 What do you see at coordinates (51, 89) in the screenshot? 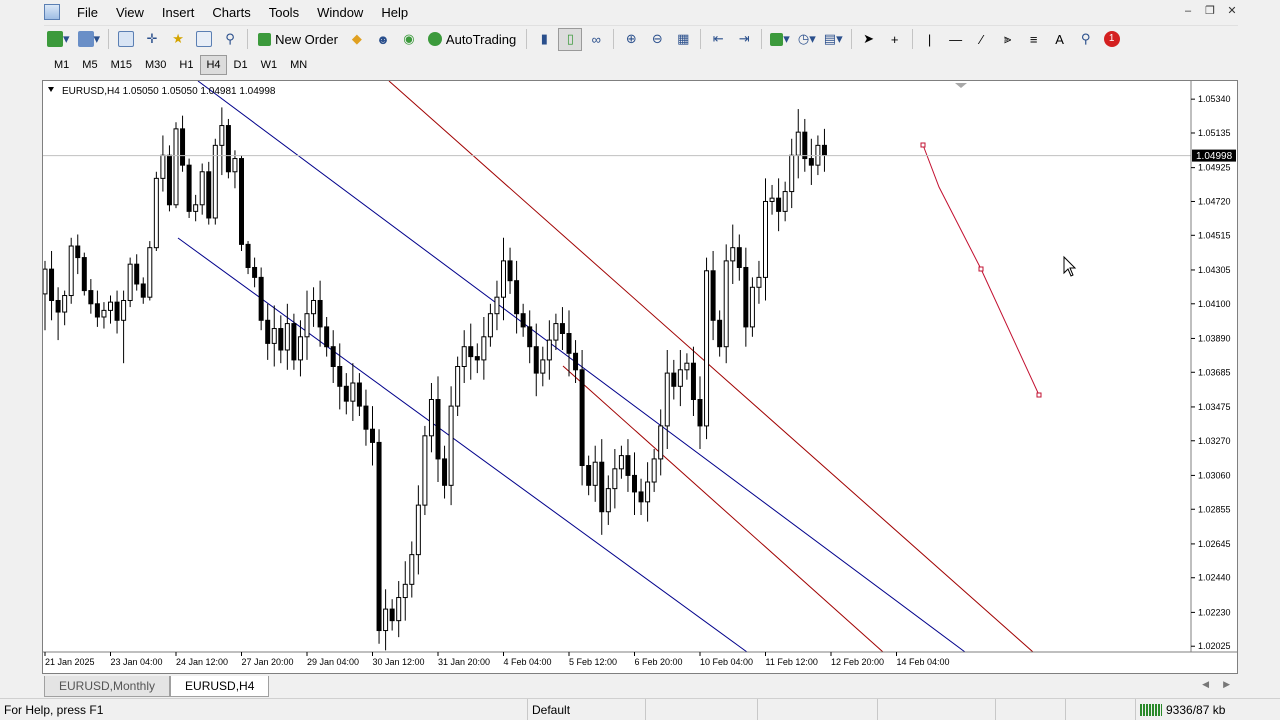
I see `chart-menu-triangle-icon` at bounding box center [51, 89].